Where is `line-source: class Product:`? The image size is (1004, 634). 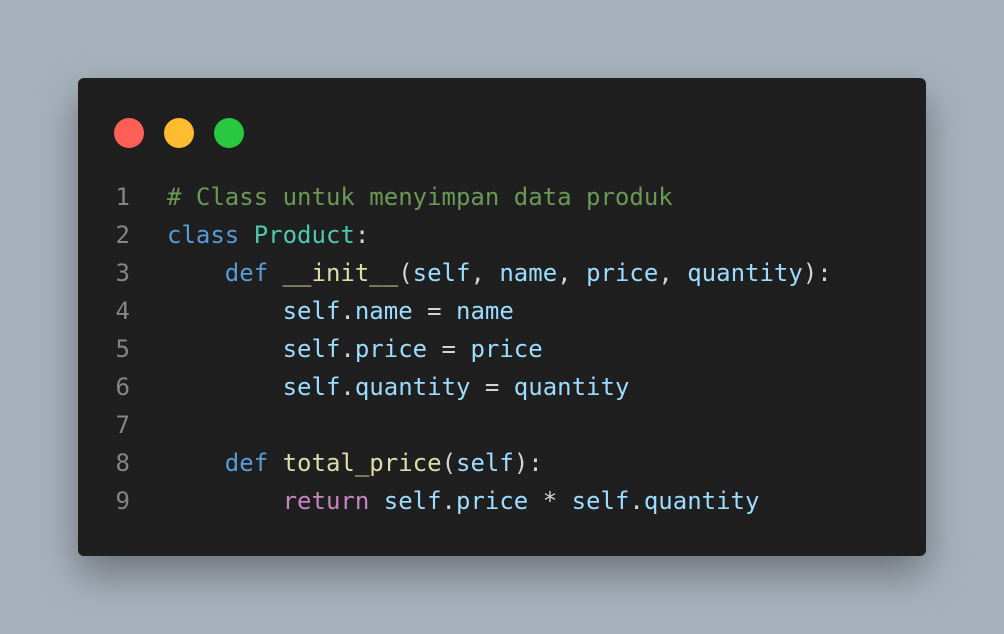
line-source: class Product: is located at coordinates (268, 235).